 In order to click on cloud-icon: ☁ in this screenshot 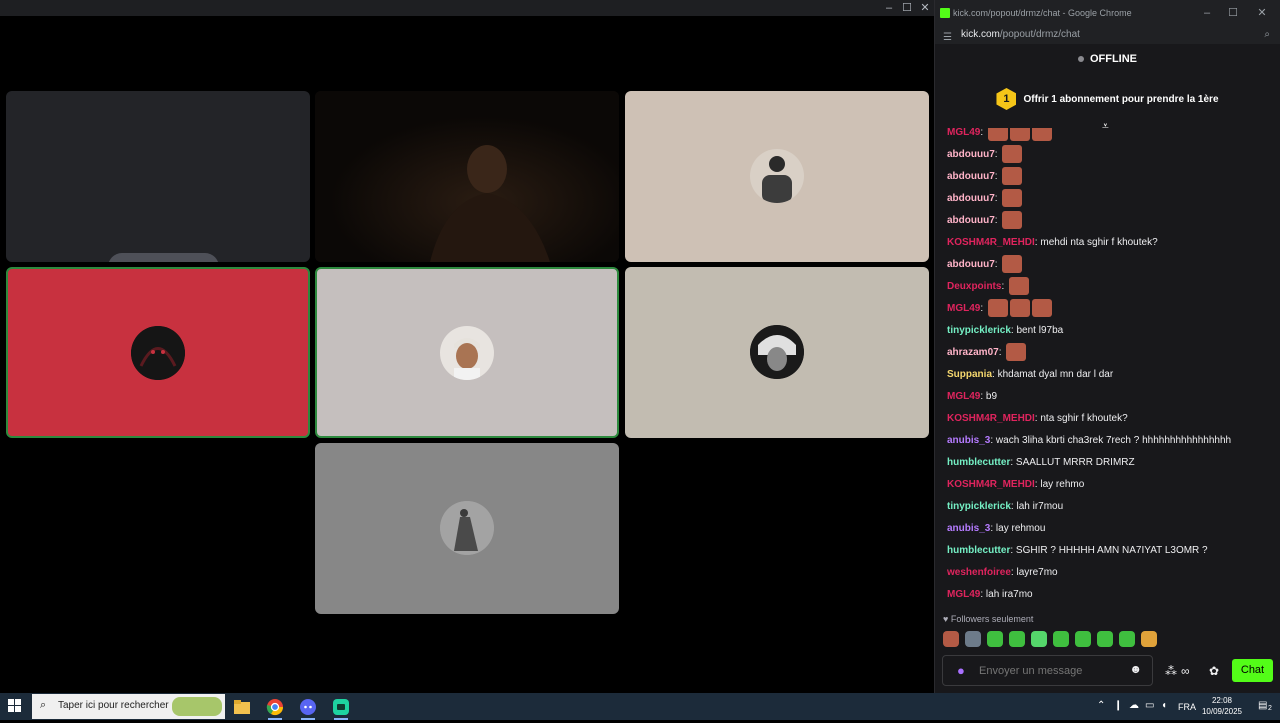, I will do `click(1134, 705)`.